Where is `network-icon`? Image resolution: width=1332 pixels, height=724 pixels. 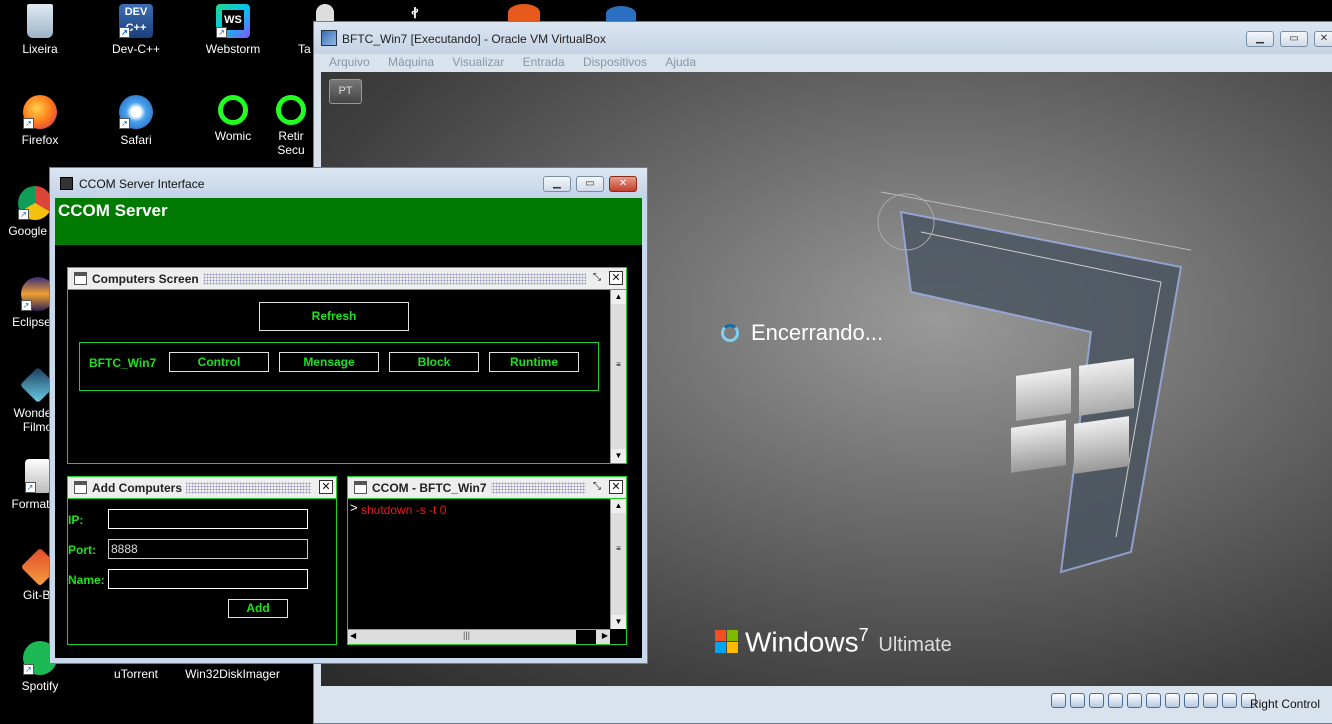
network-icon is located at coordinates (1115, 700).